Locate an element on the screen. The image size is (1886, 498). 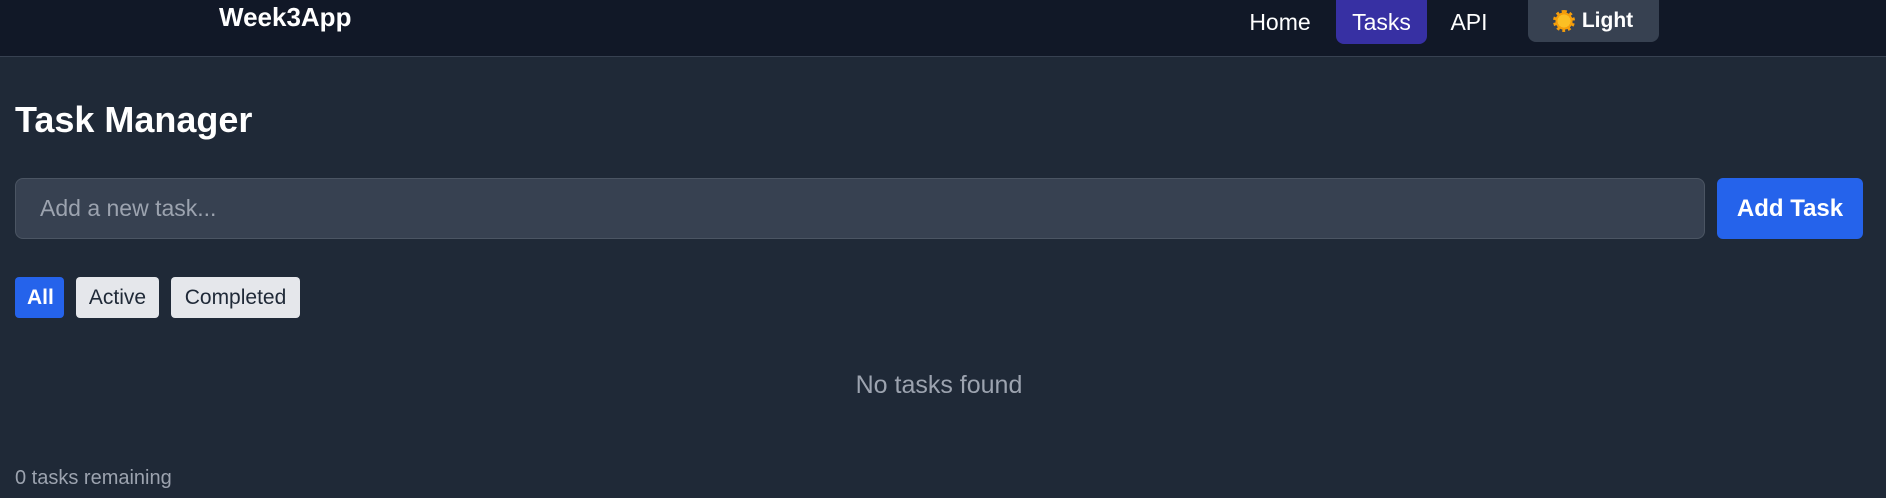
top-navbar: Week3App Home Tasks API Light is located at coordinates (943, 28).